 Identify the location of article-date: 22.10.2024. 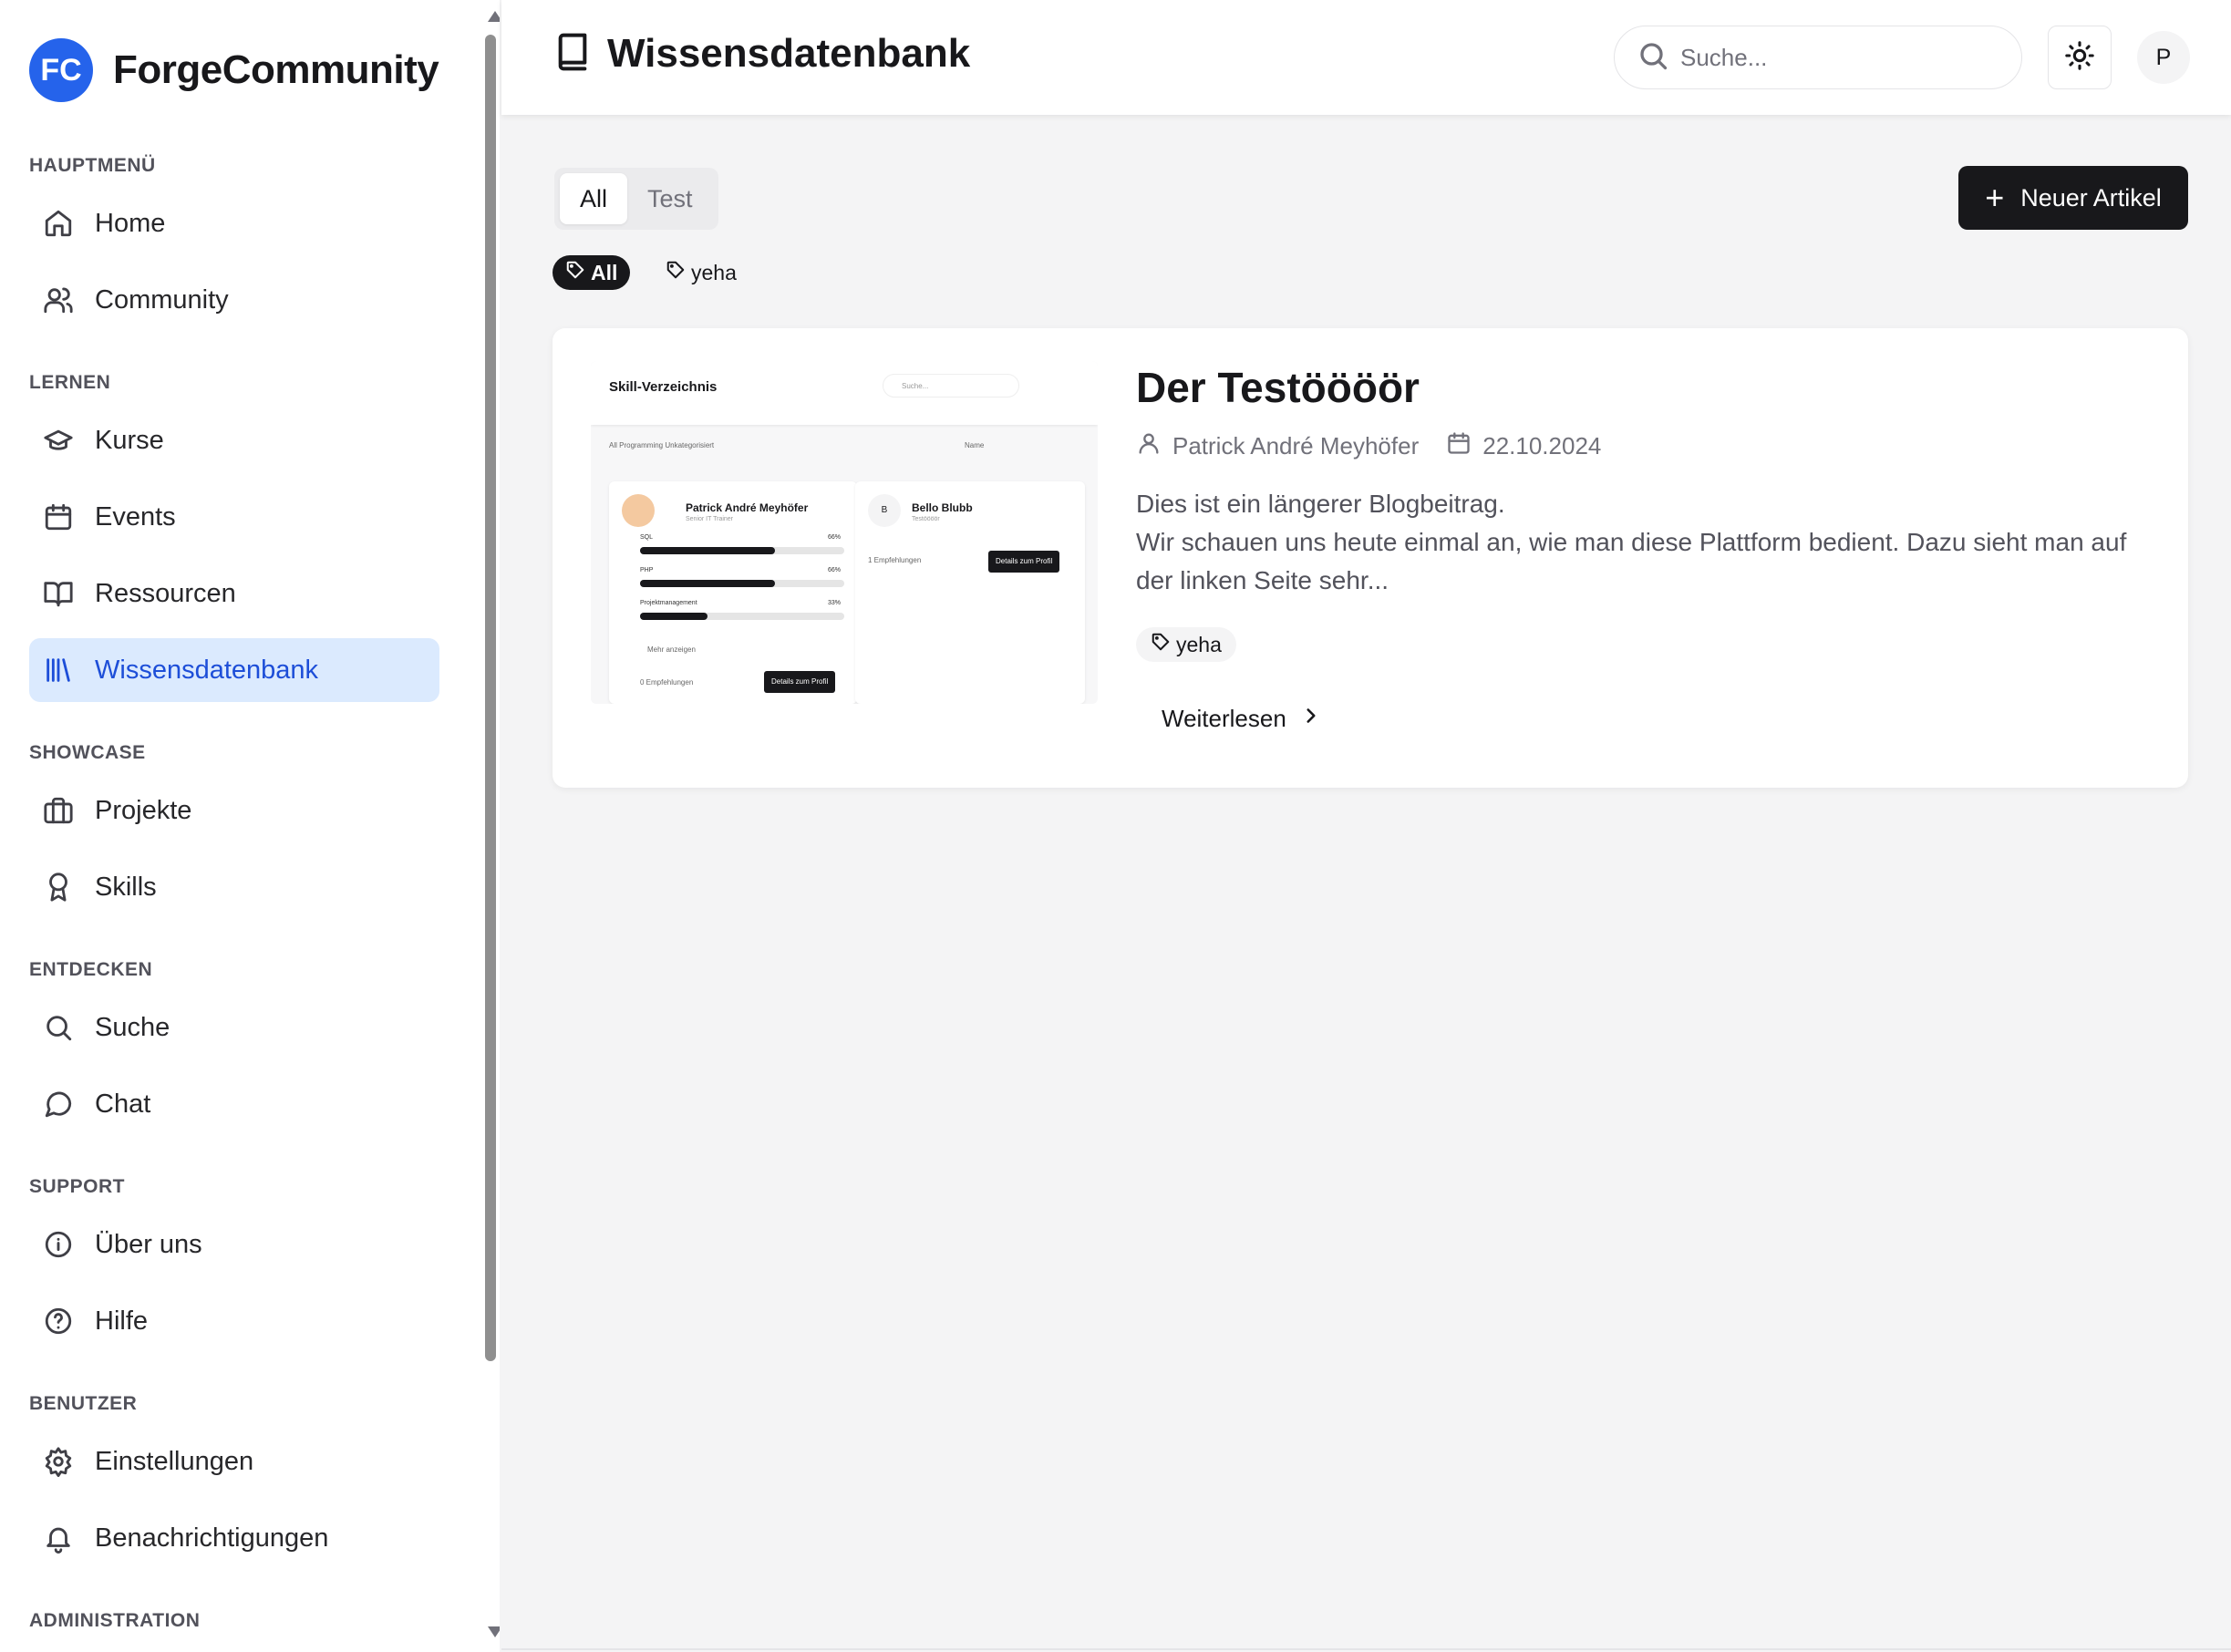
(1542, 445).